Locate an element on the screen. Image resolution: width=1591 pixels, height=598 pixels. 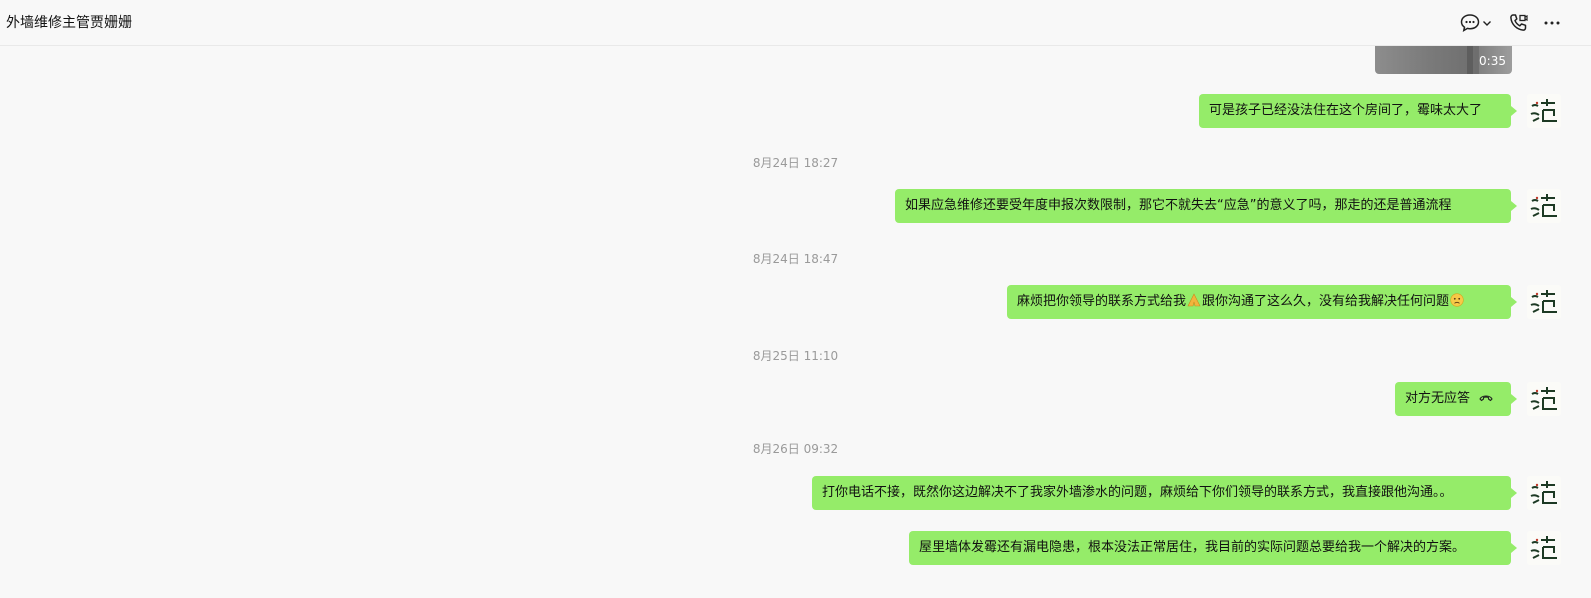
chat-header: 外墙维修主管贾姗姗 is located at coordinates (795, 23).